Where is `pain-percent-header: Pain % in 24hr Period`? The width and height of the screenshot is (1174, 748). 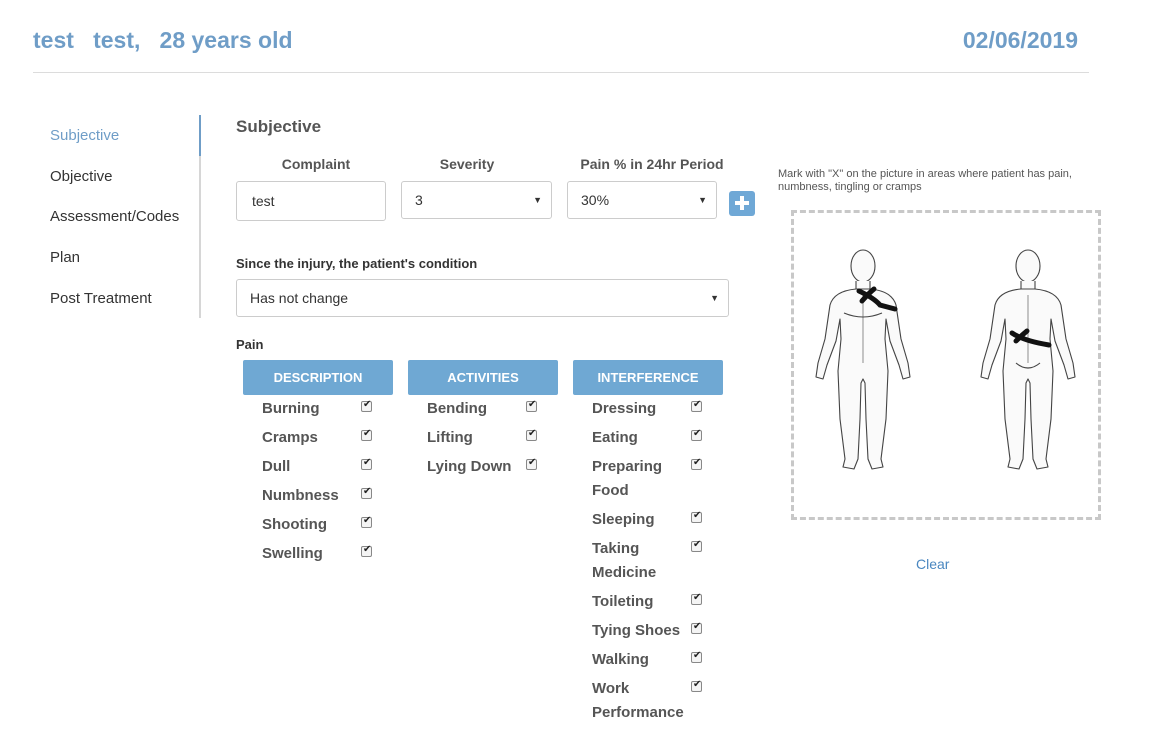 pain-percent-header: Pain % in 24hr Period is located at coordinates (652, 164).